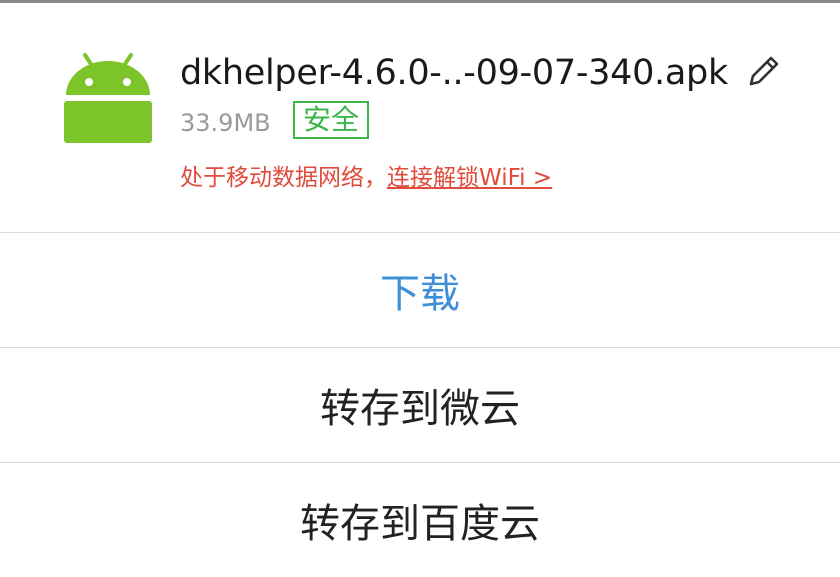 The height and width of the screenshot is (577, 840). I want to click on unlock-wifi-link: 连接解锁WiFi >, so click(469, 178).